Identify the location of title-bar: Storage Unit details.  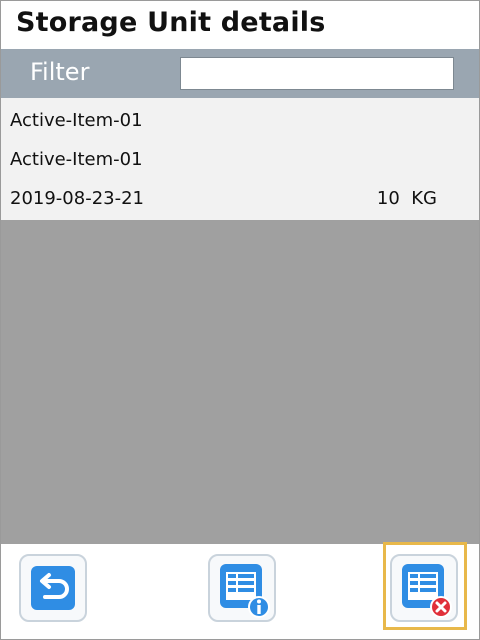
(240, 25).